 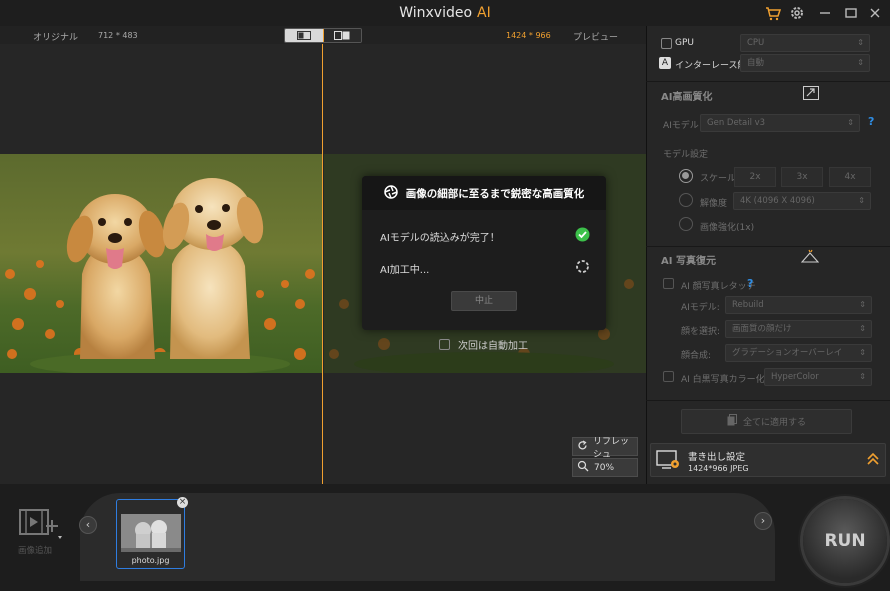 I want to click on original-image, so click(x=161, y=263).